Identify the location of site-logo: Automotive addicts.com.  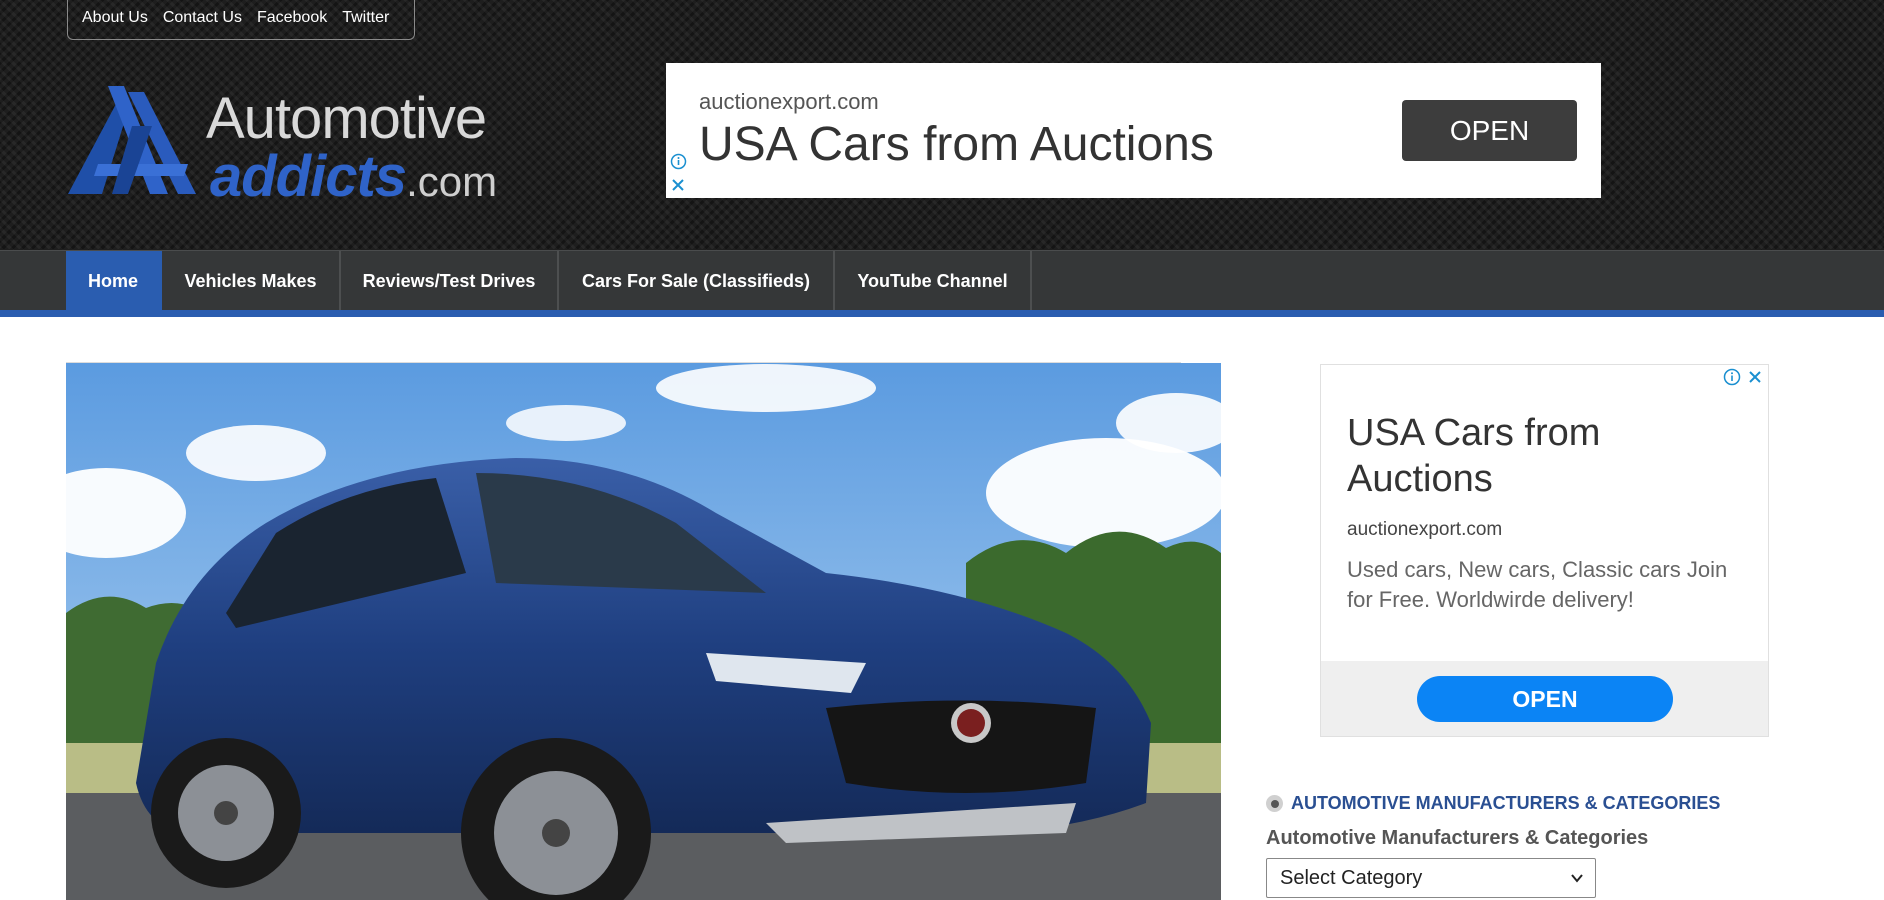
(303, 146).